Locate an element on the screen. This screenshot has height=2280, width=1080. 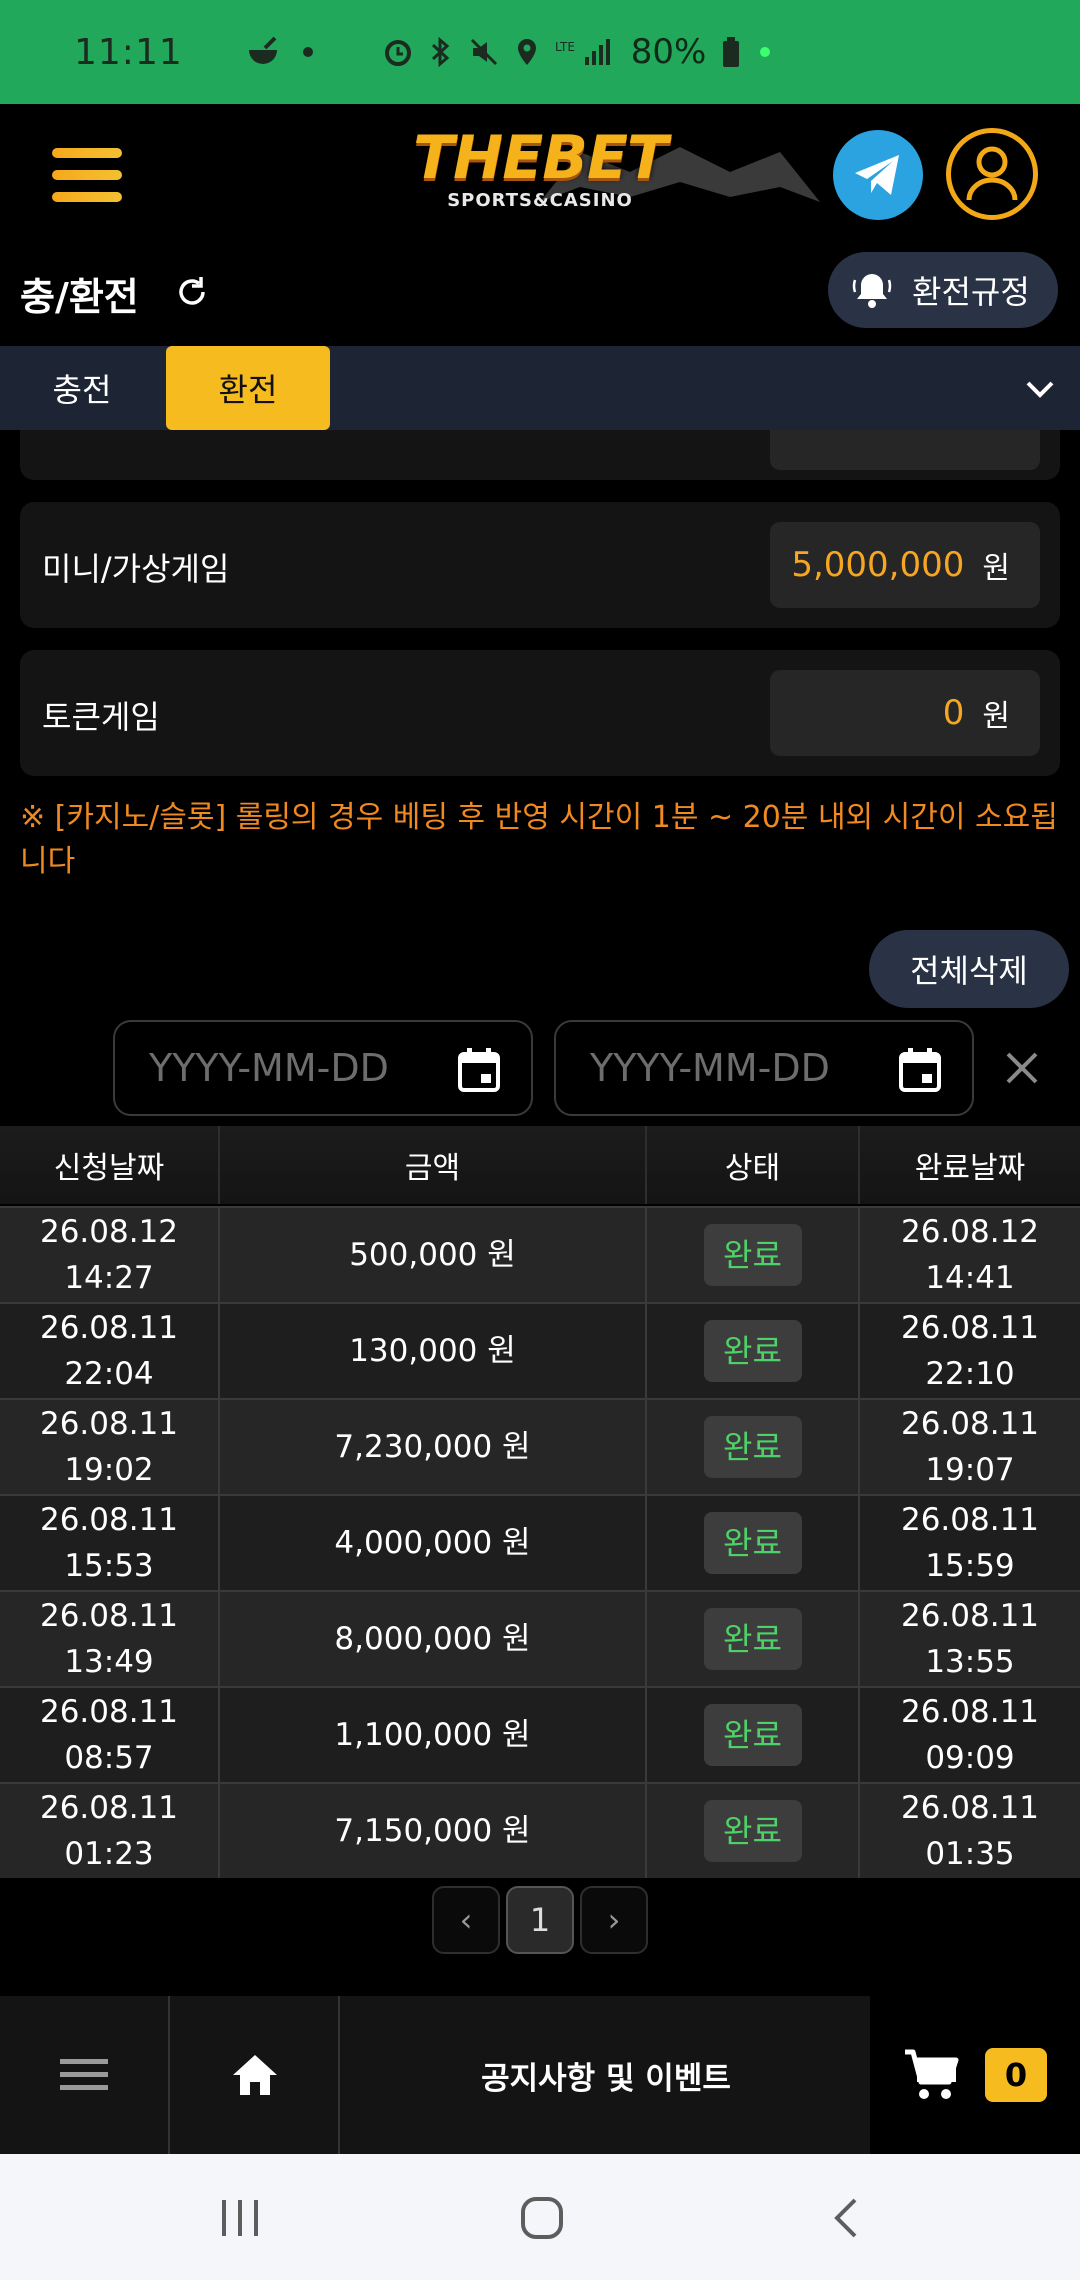
home-icon is located at coordinates (255, 2075).